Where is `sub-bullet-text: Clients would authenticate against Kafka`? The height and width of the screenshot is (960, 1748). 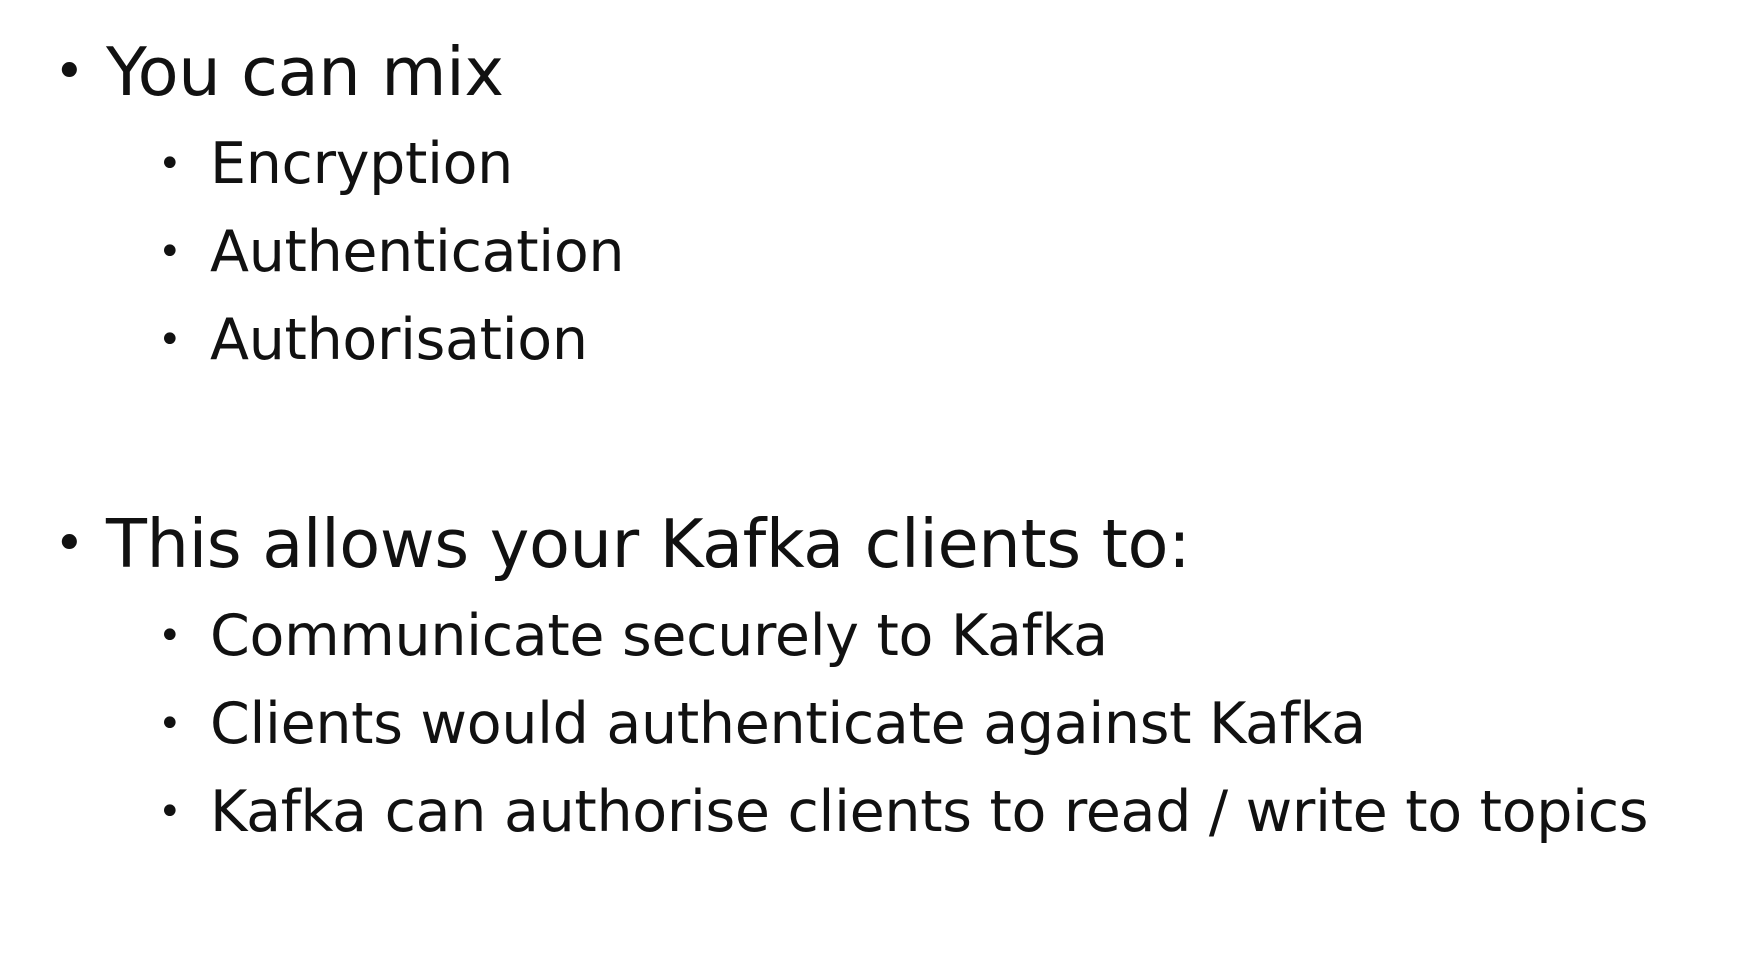
sub-bullet-text: Clients would authenticate against Kafka is located at coordinates (788, 724).